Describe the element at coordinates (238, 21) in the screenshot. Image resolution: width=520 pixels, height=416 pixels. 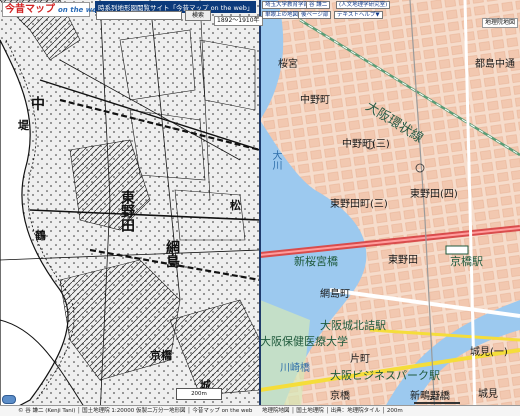
I see `era-select: 1892〜1910年` at that location.